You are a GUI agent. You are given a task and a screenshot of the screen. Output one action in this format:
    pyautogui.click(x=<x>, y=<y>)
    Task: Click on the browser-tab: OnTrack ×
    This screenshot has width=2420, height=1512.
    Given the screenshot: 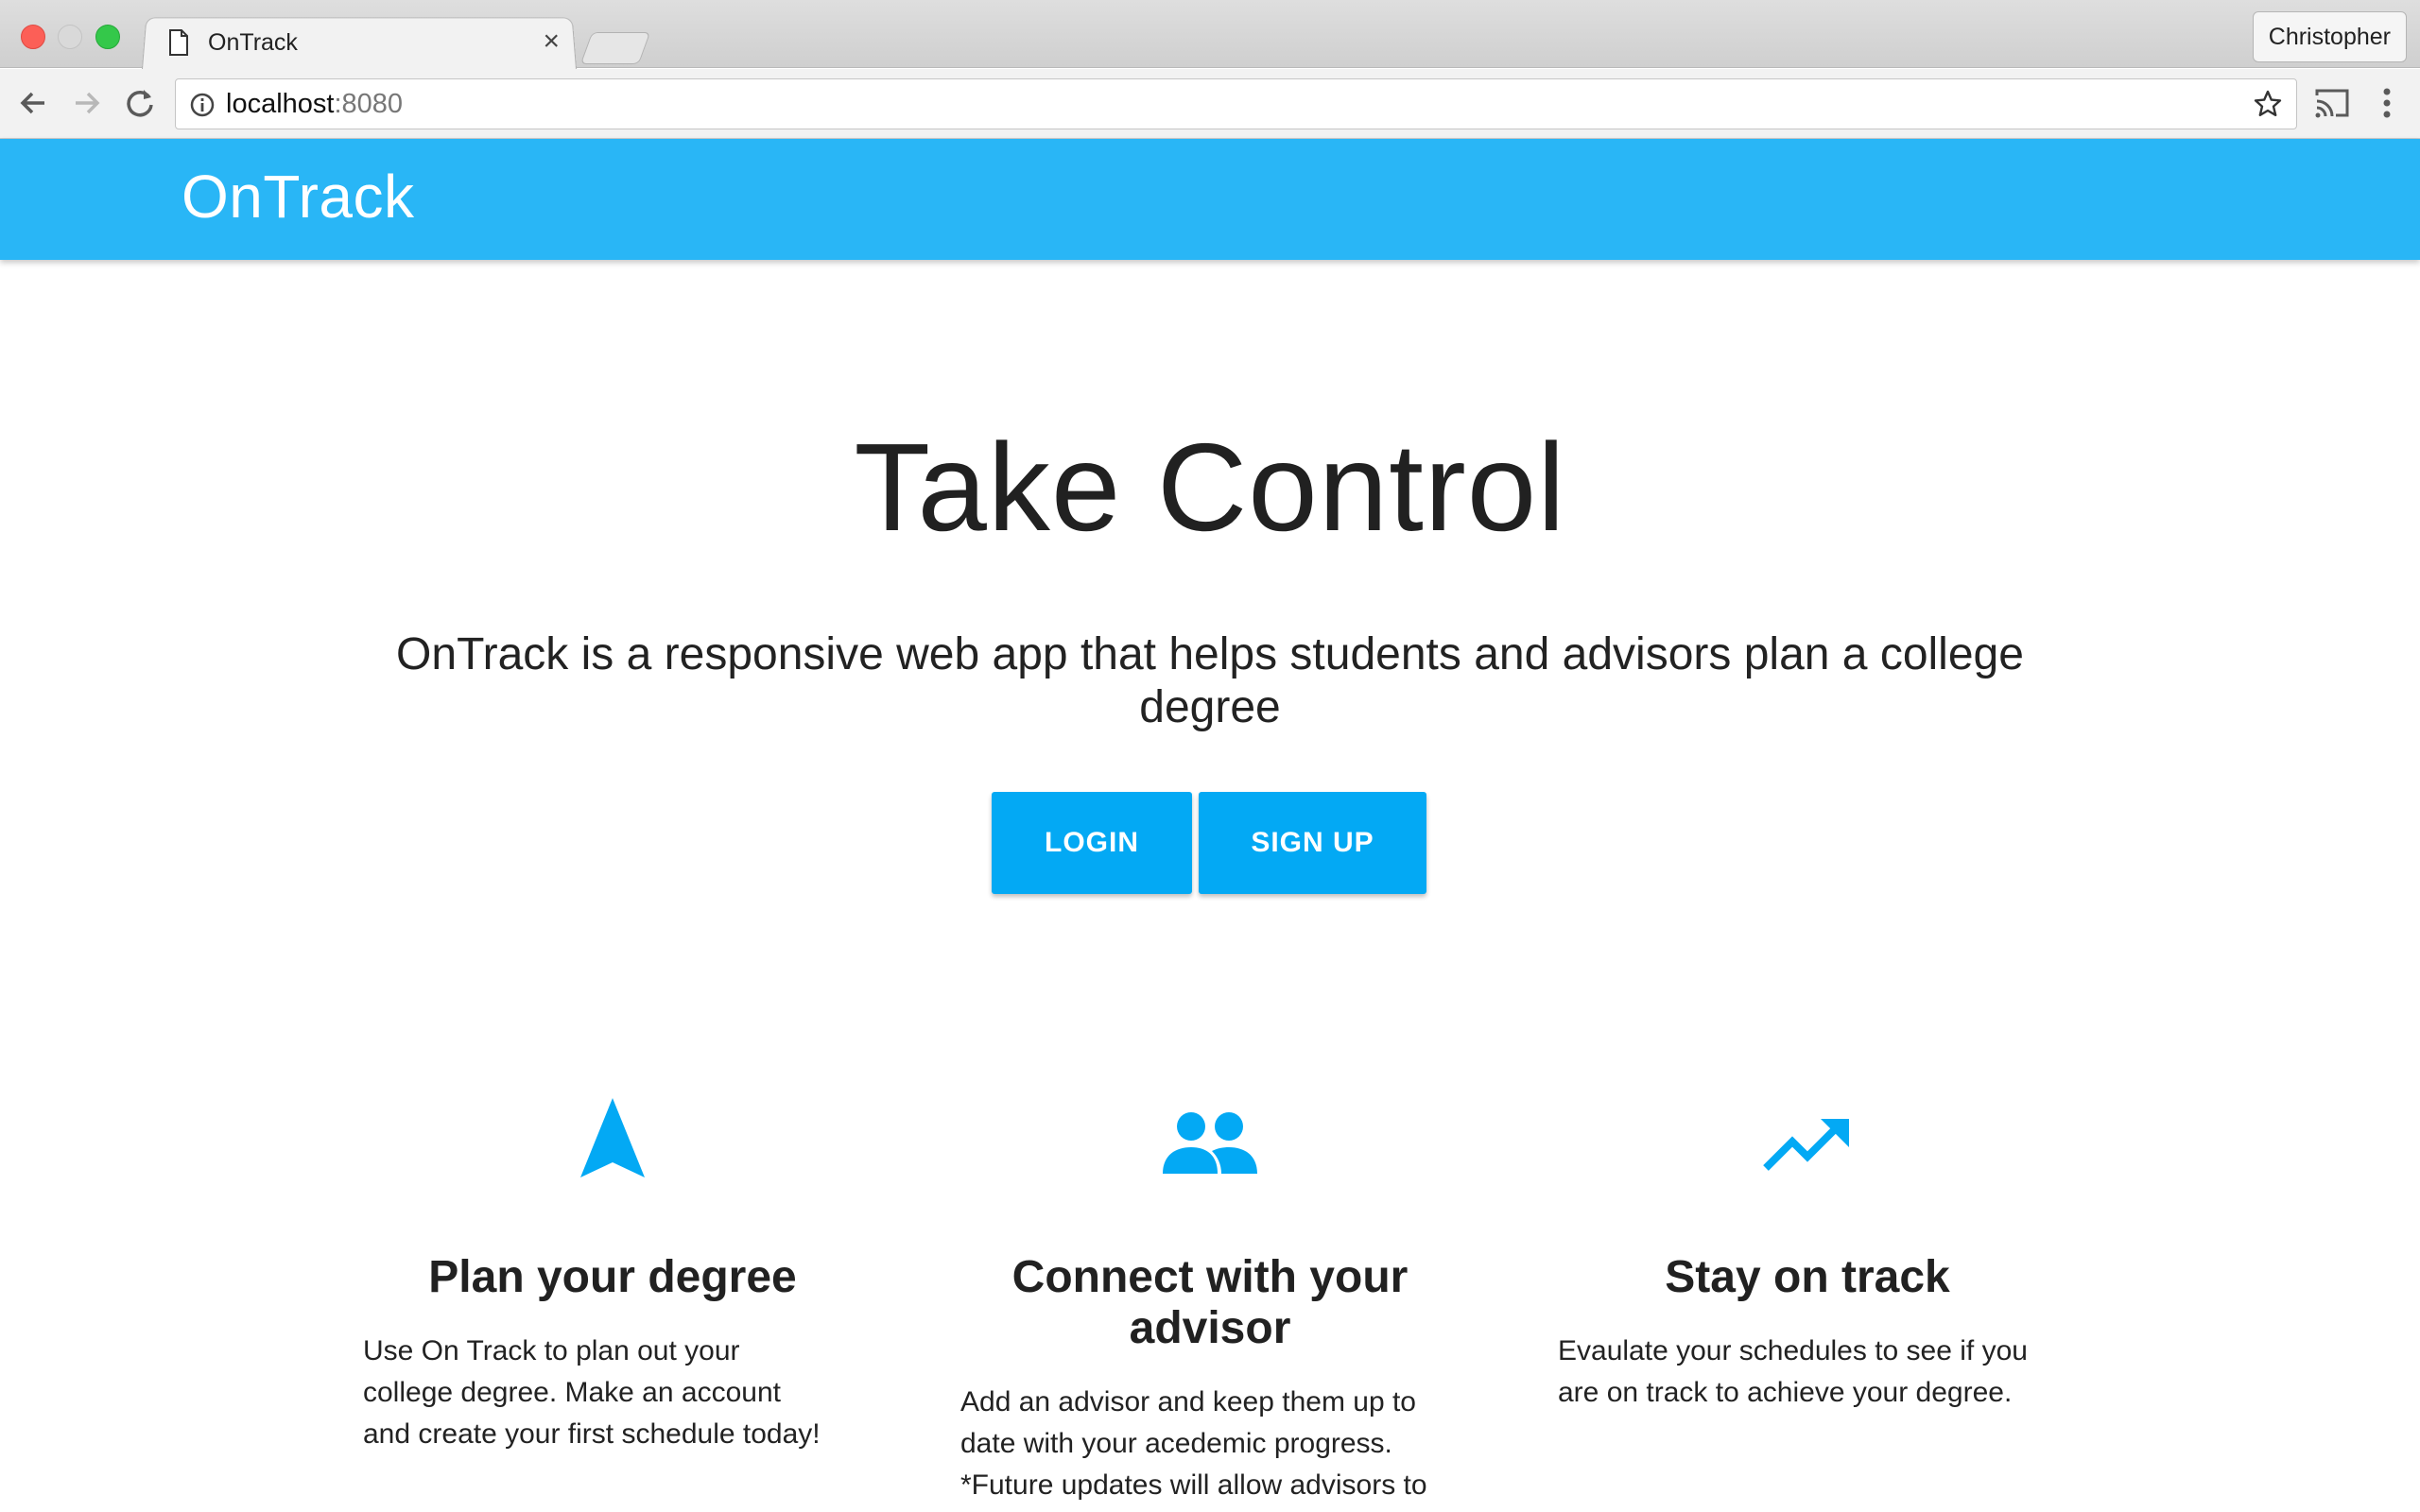 What is the action you would take?
    pyautogui.click(x=359, y=42)
    